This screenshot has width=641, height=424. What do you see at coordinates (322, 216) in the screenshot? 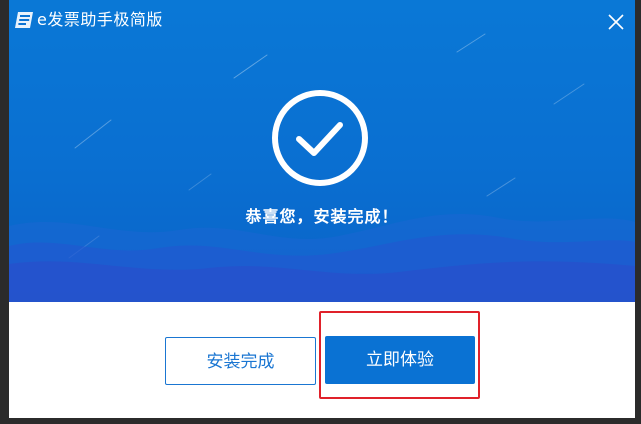
I see `success-message: 恭喜您，安装完成！` at bounding box center [322, 216].